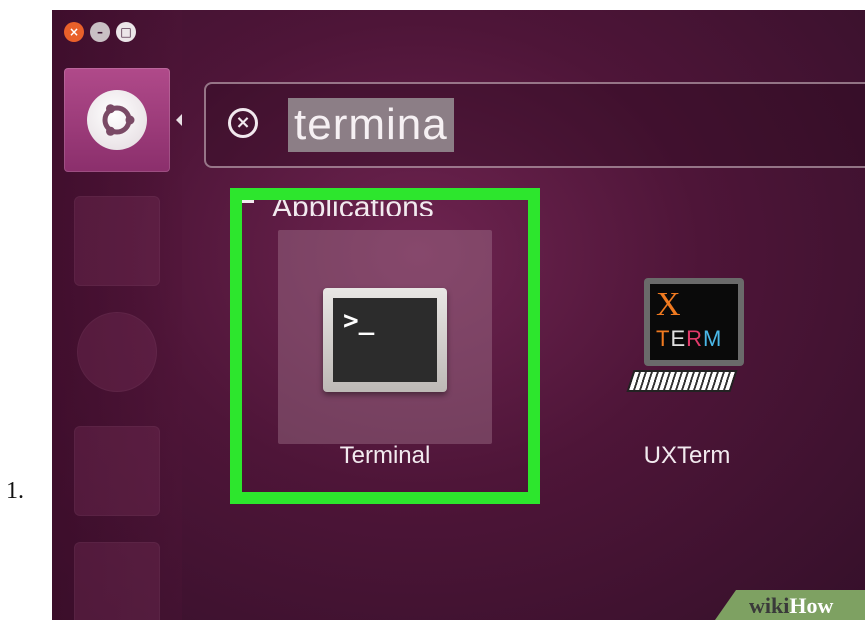 This screenshot has height=620, width=865. Describe the element at coordinates (243, 123) in the screenshot. I see `clear-search-icon: ×` at that location.